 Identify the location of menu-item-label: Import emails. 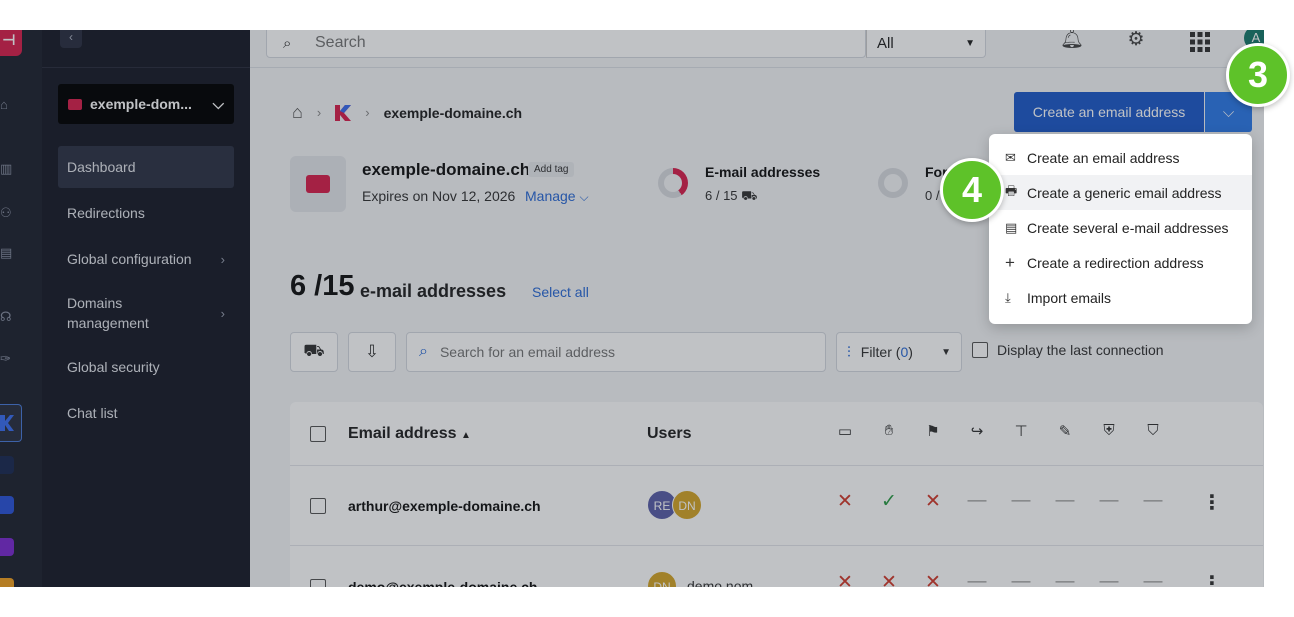
(1069, 297).